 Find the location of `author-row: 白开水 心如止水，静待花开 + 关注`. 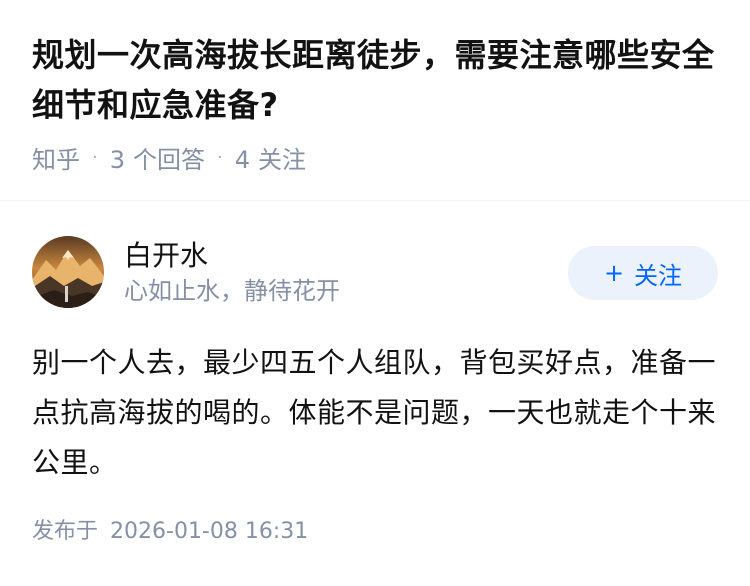

author-row: 白开水 心如止水，静待花开 + 关注 is located at coordinates (375, 272).